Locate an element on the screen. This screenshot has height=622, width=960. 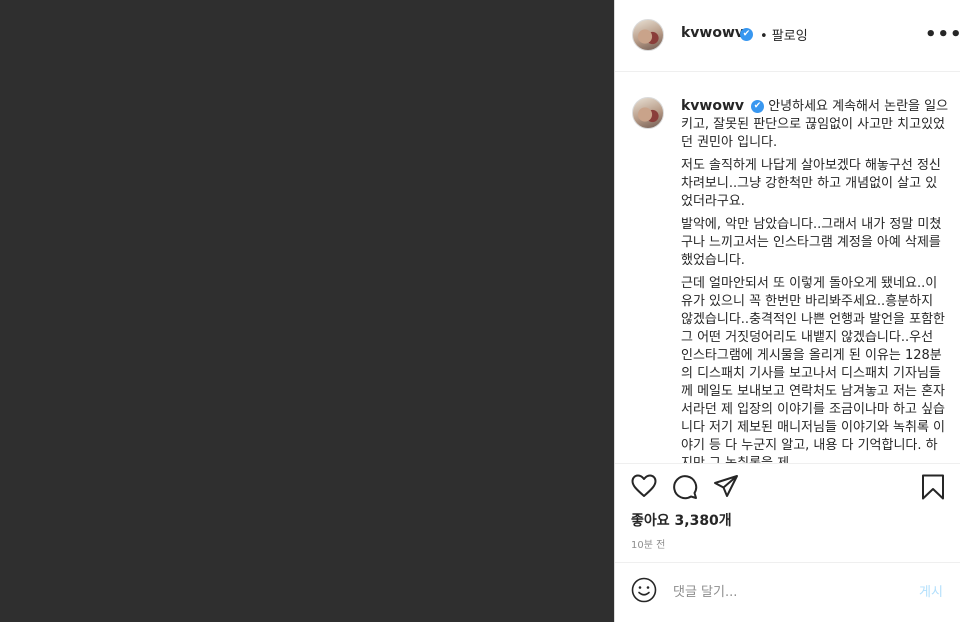
add-comment-bar: 게시 is located at coordinates (787, 592).